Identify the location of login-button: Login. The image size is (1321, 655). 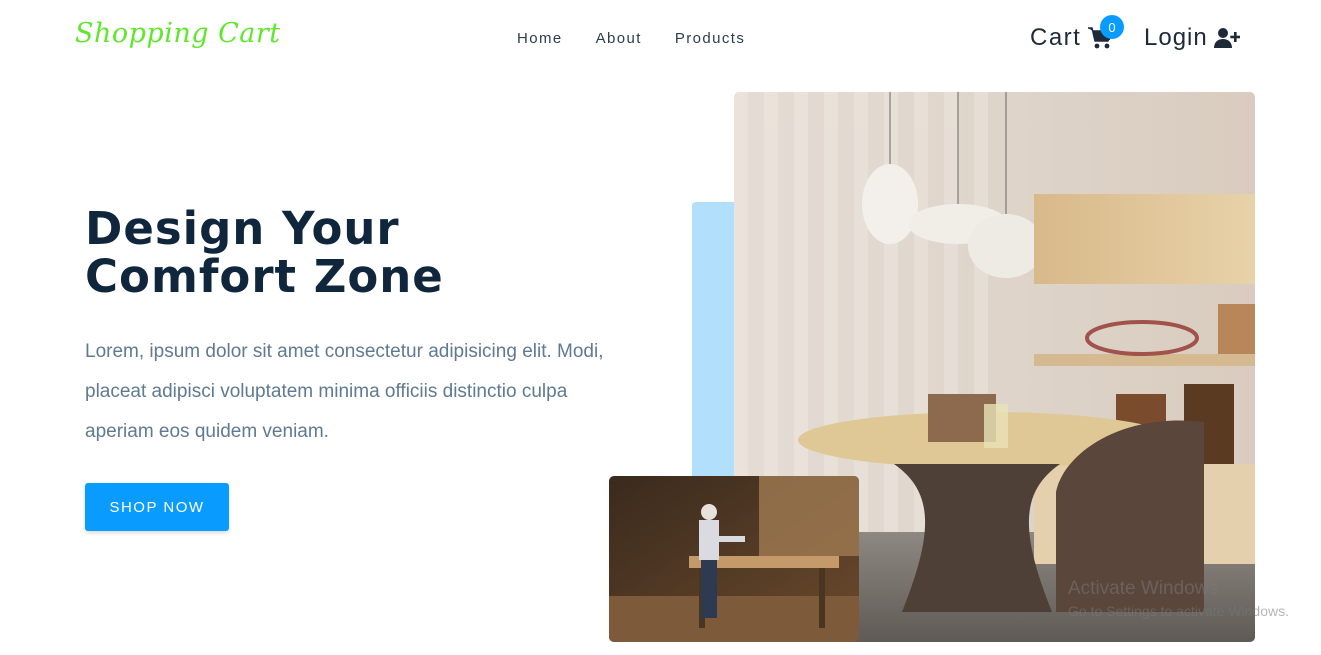
(1192, 38).